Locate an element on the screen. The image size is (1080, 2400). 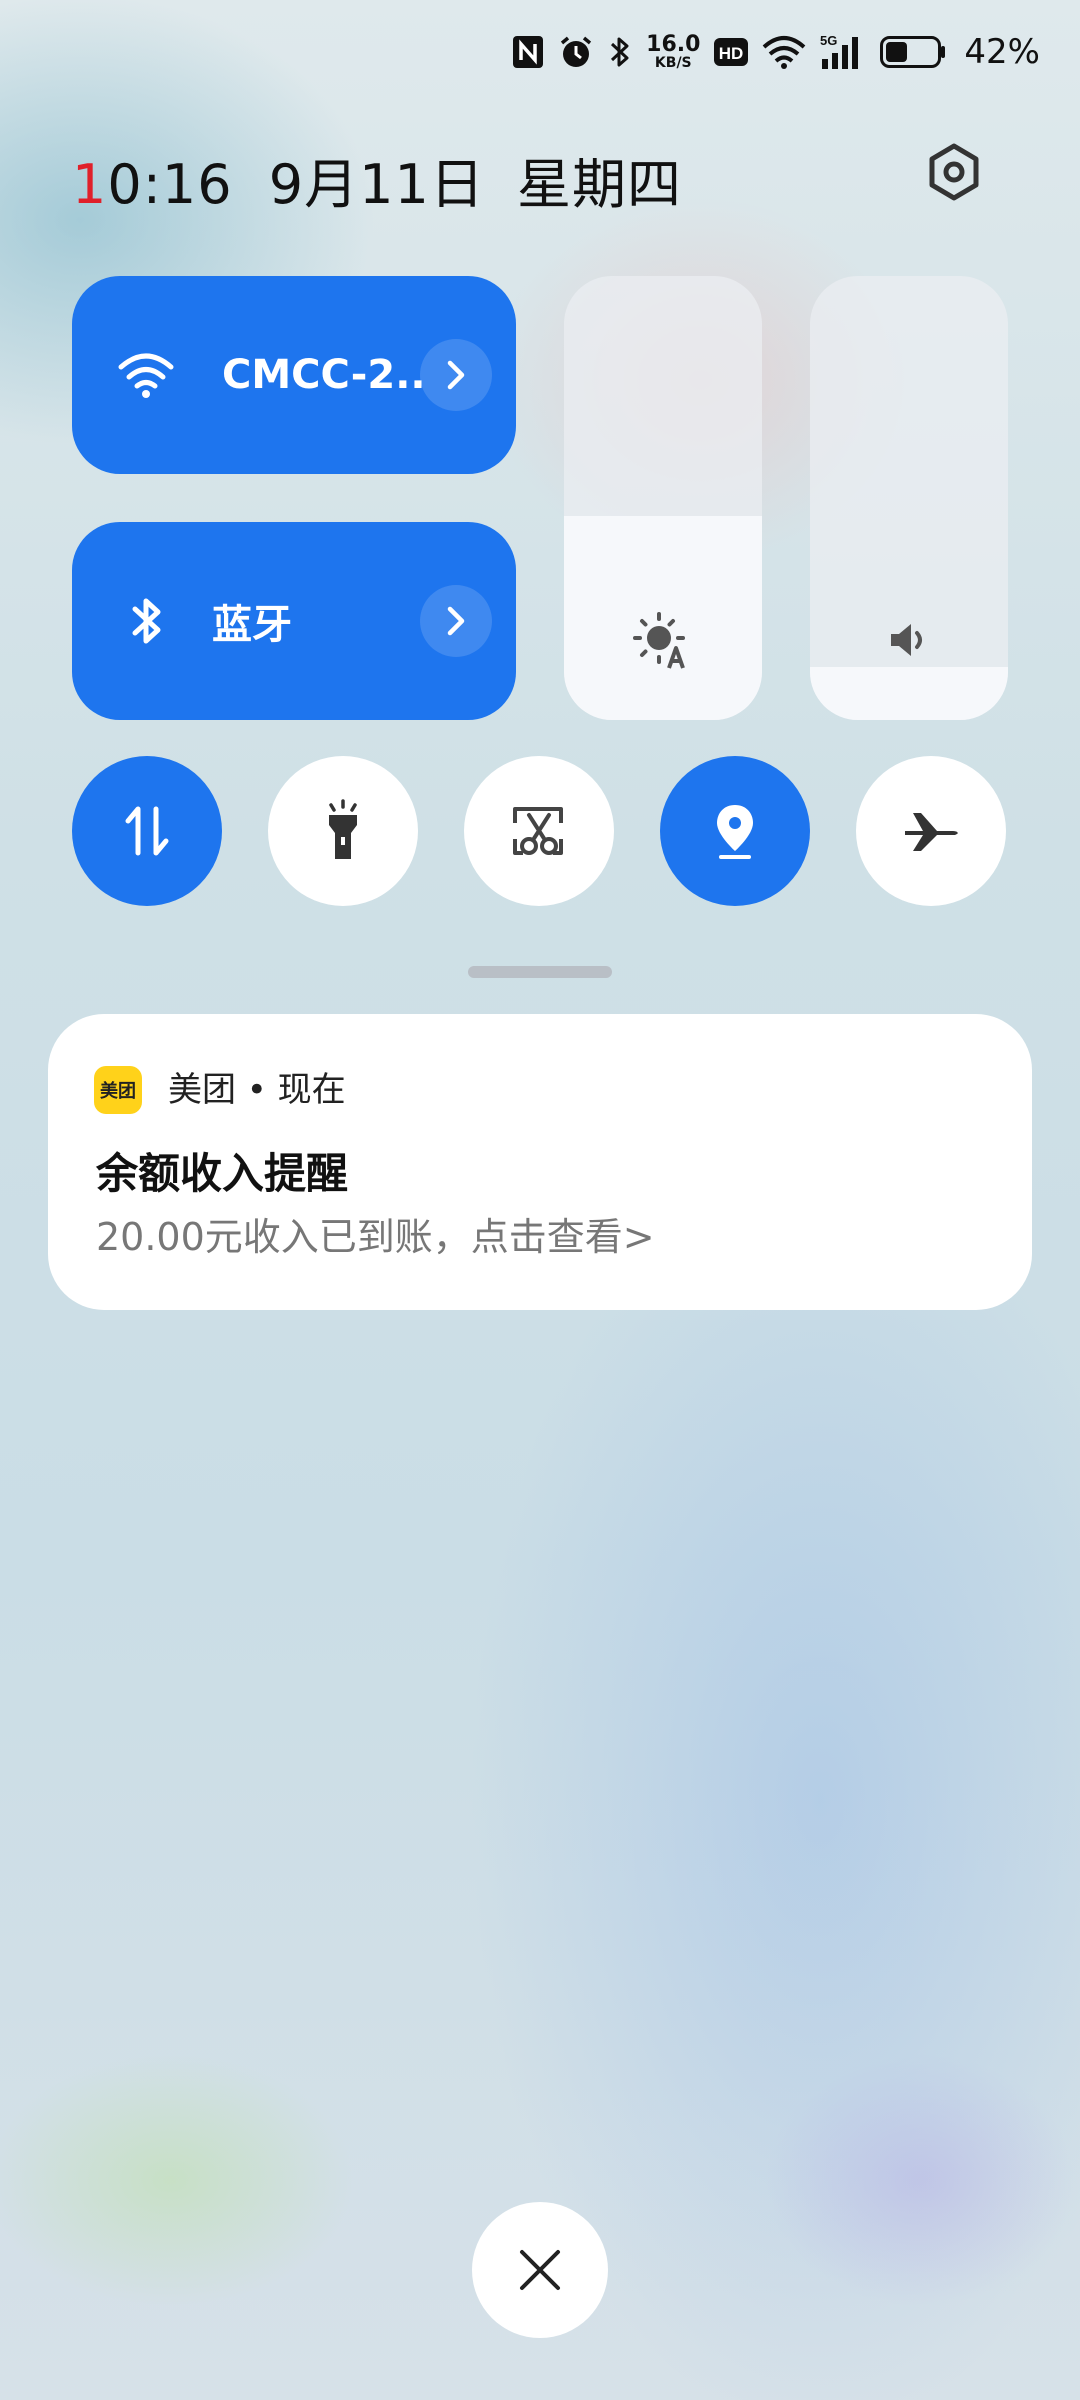
status-bar: 16.0 KB/S HD 5G 42% is located at coordinates (776, 52).